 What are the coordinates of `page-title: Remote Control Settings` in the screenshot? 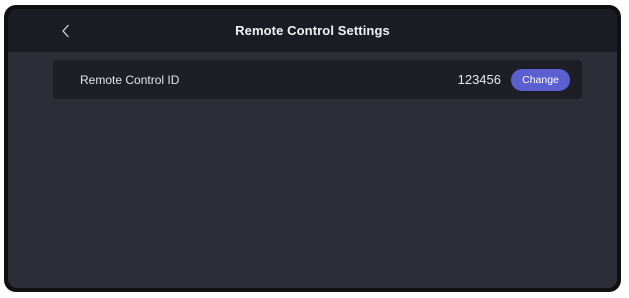 It's located at (312, 30).